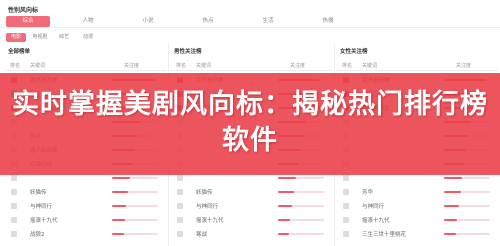 Image resolution: width=500 pixels, height=246 pixels. I want to click on ranking-keyword: 战狼2, so click(37, 234).